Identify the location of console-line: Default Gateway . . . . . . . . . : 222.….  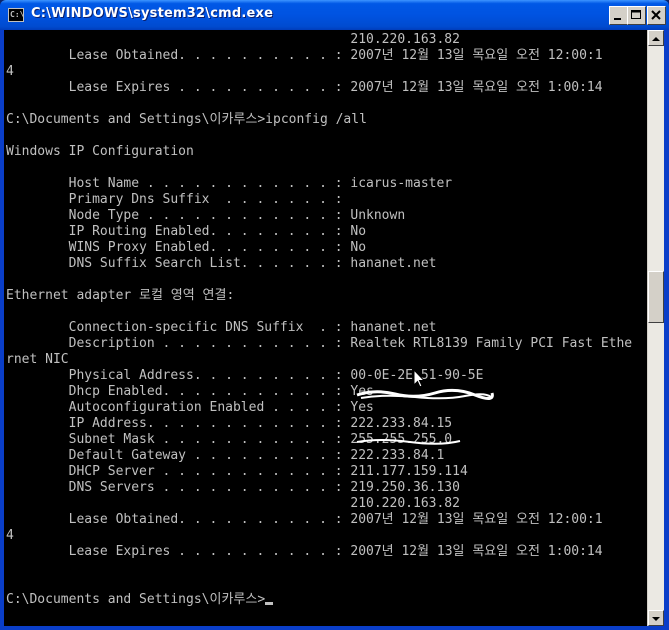
(225, 455).